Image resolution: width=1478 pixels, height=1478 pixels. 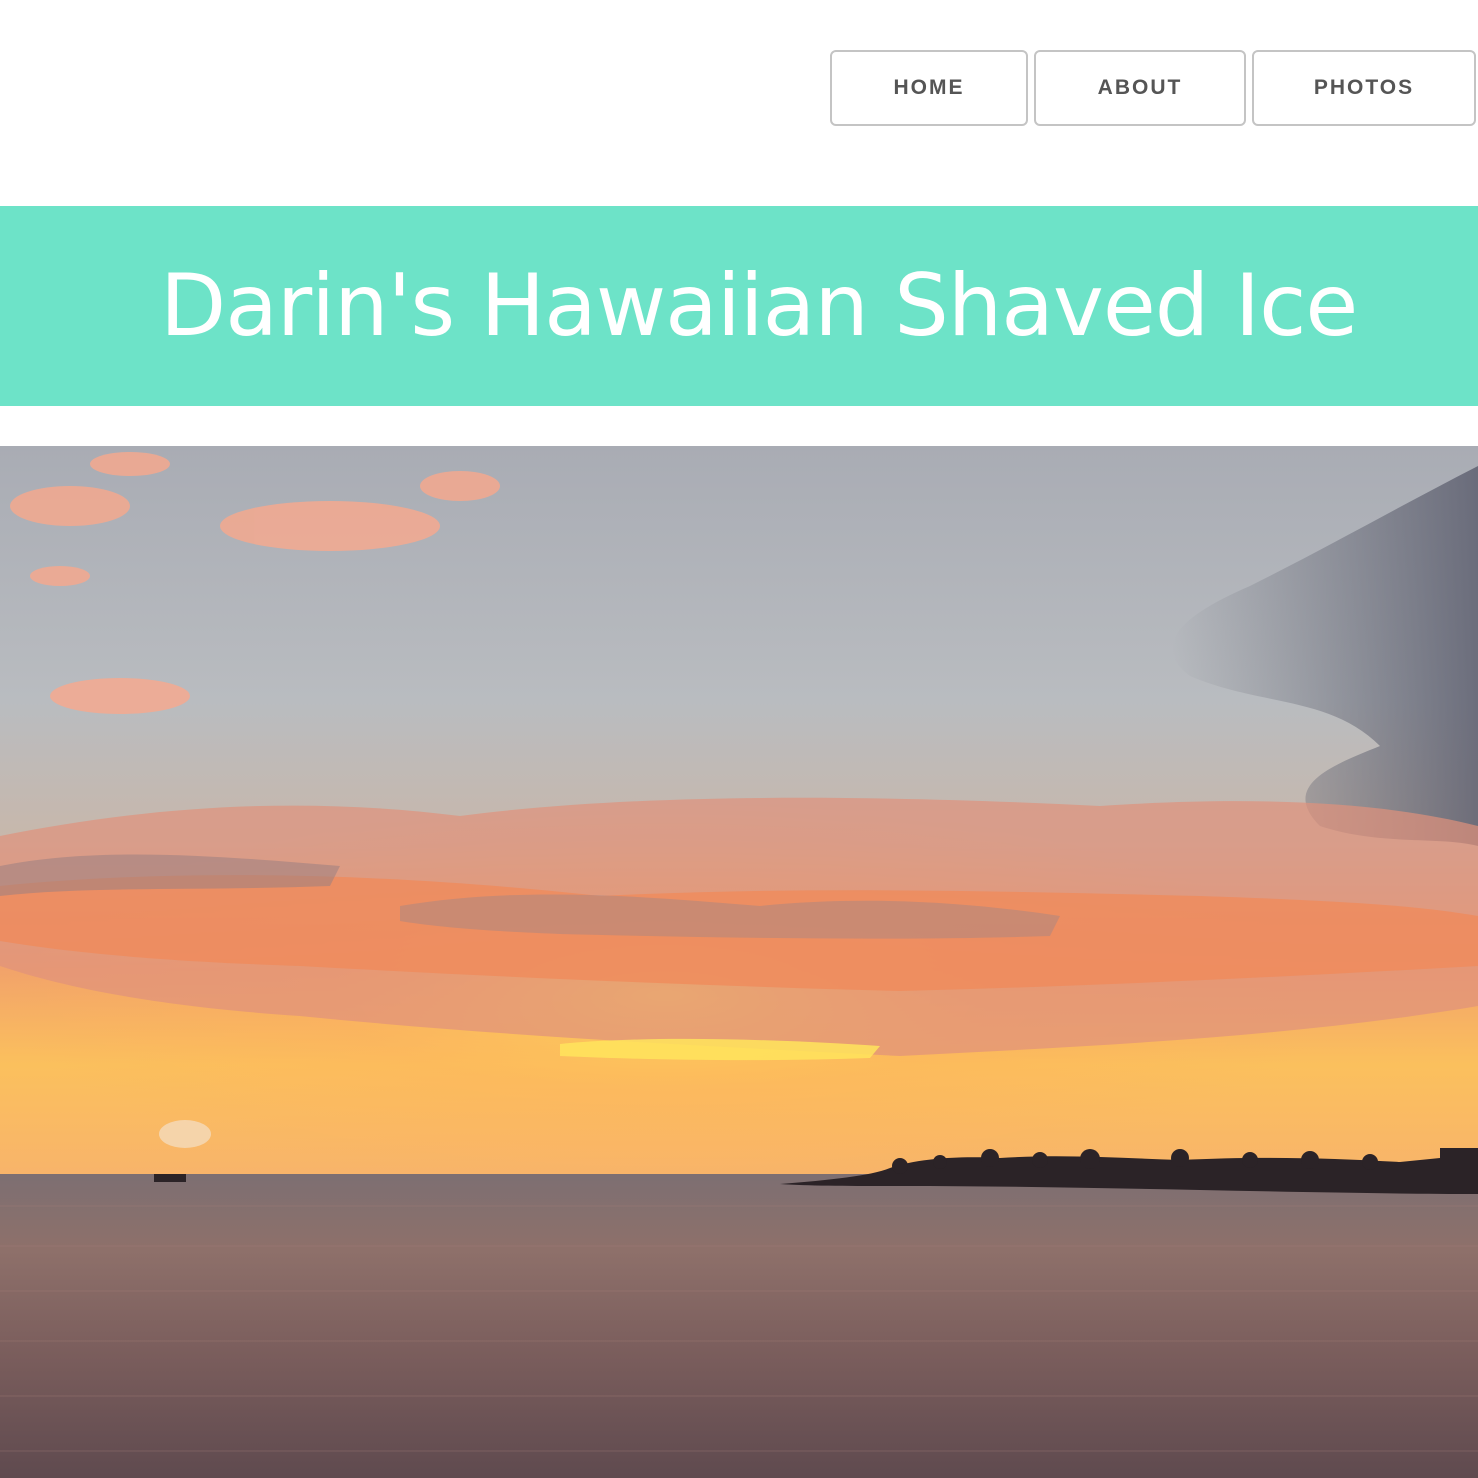 What do you see at coordinates (1140, 88) in the screenshot?
I see `nav-about-button: ABOUT` at bounding box center [1140, 88].